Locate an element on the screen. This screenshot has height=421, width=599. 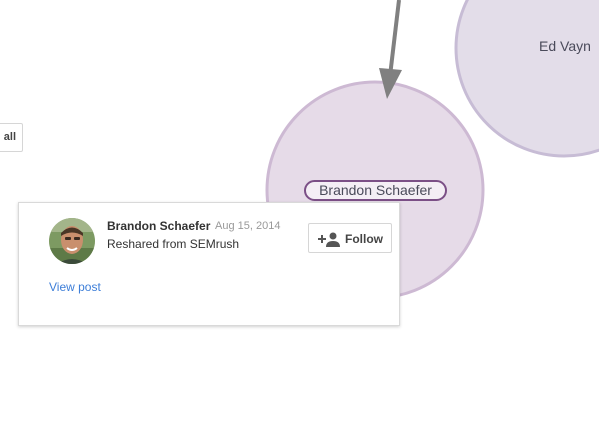
view-all-button: all is located at coordinates (11, 137).